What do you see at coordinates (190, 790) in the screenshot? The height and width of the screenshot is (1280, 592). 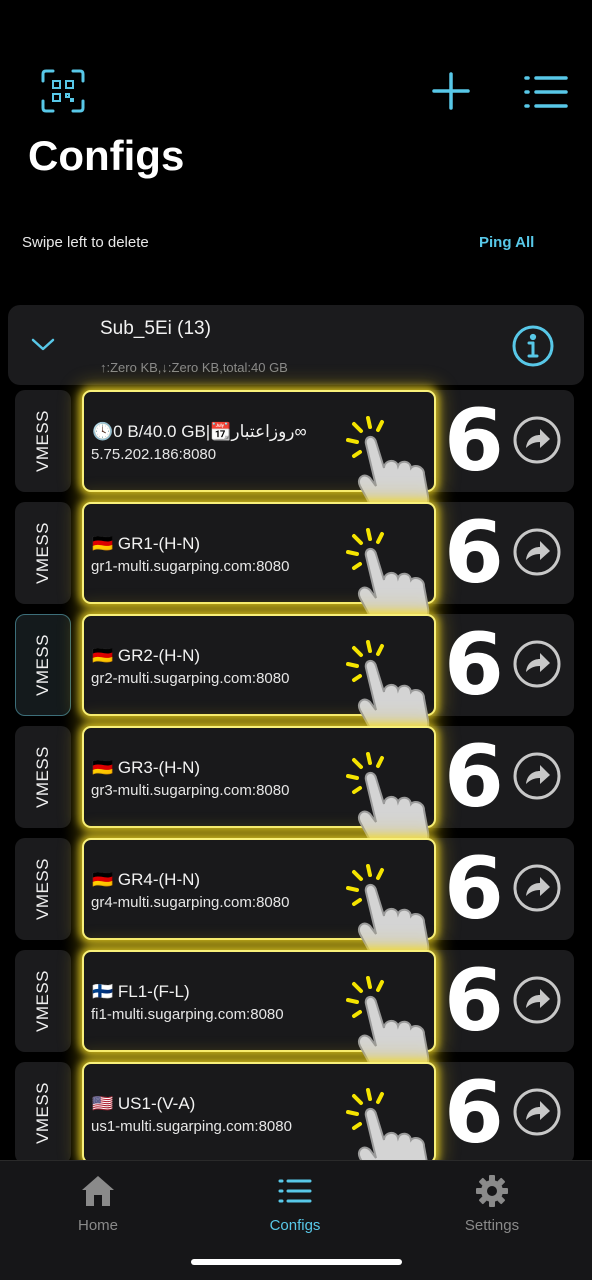 I see `config-address: gr3-multi.sugarping.com:8080` at bounding box center [190, 790].